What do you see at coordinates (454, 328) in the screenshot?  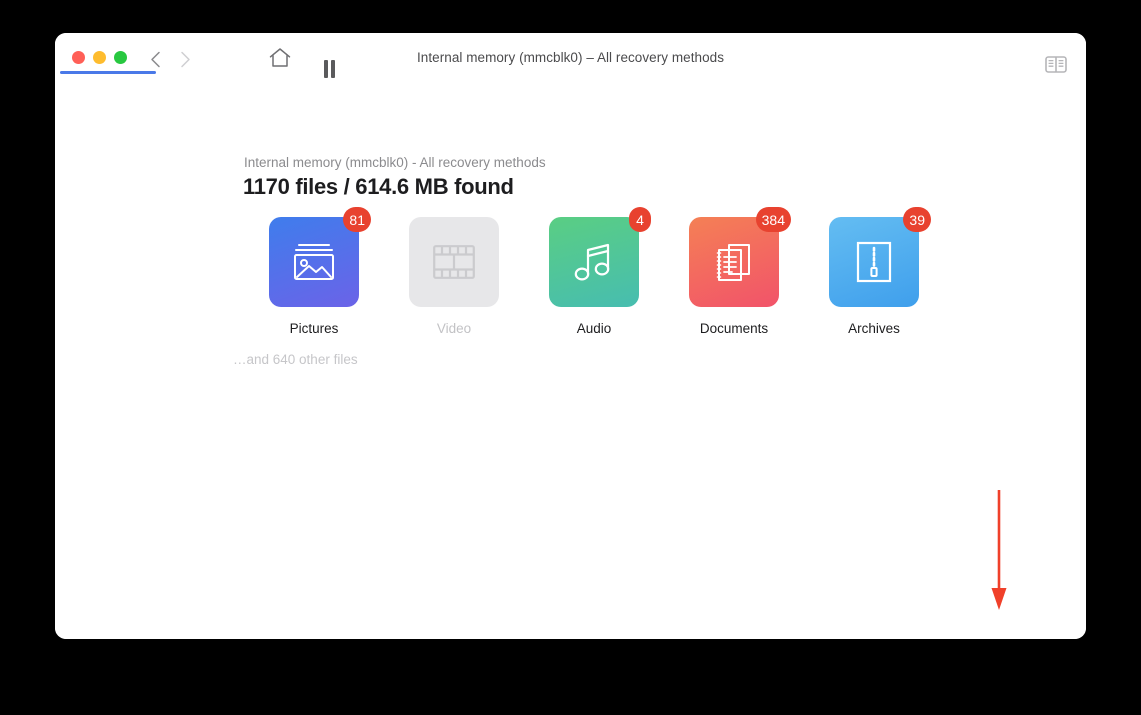 I see `video-tile-label: Video` at bounding box center [454, 328].